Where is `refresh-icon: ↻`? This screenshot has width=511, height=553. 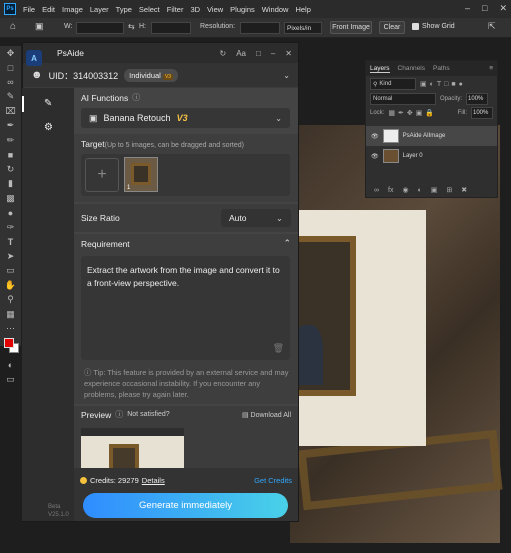 refresh-icon: ↻ is located at coordinates (223, 53).